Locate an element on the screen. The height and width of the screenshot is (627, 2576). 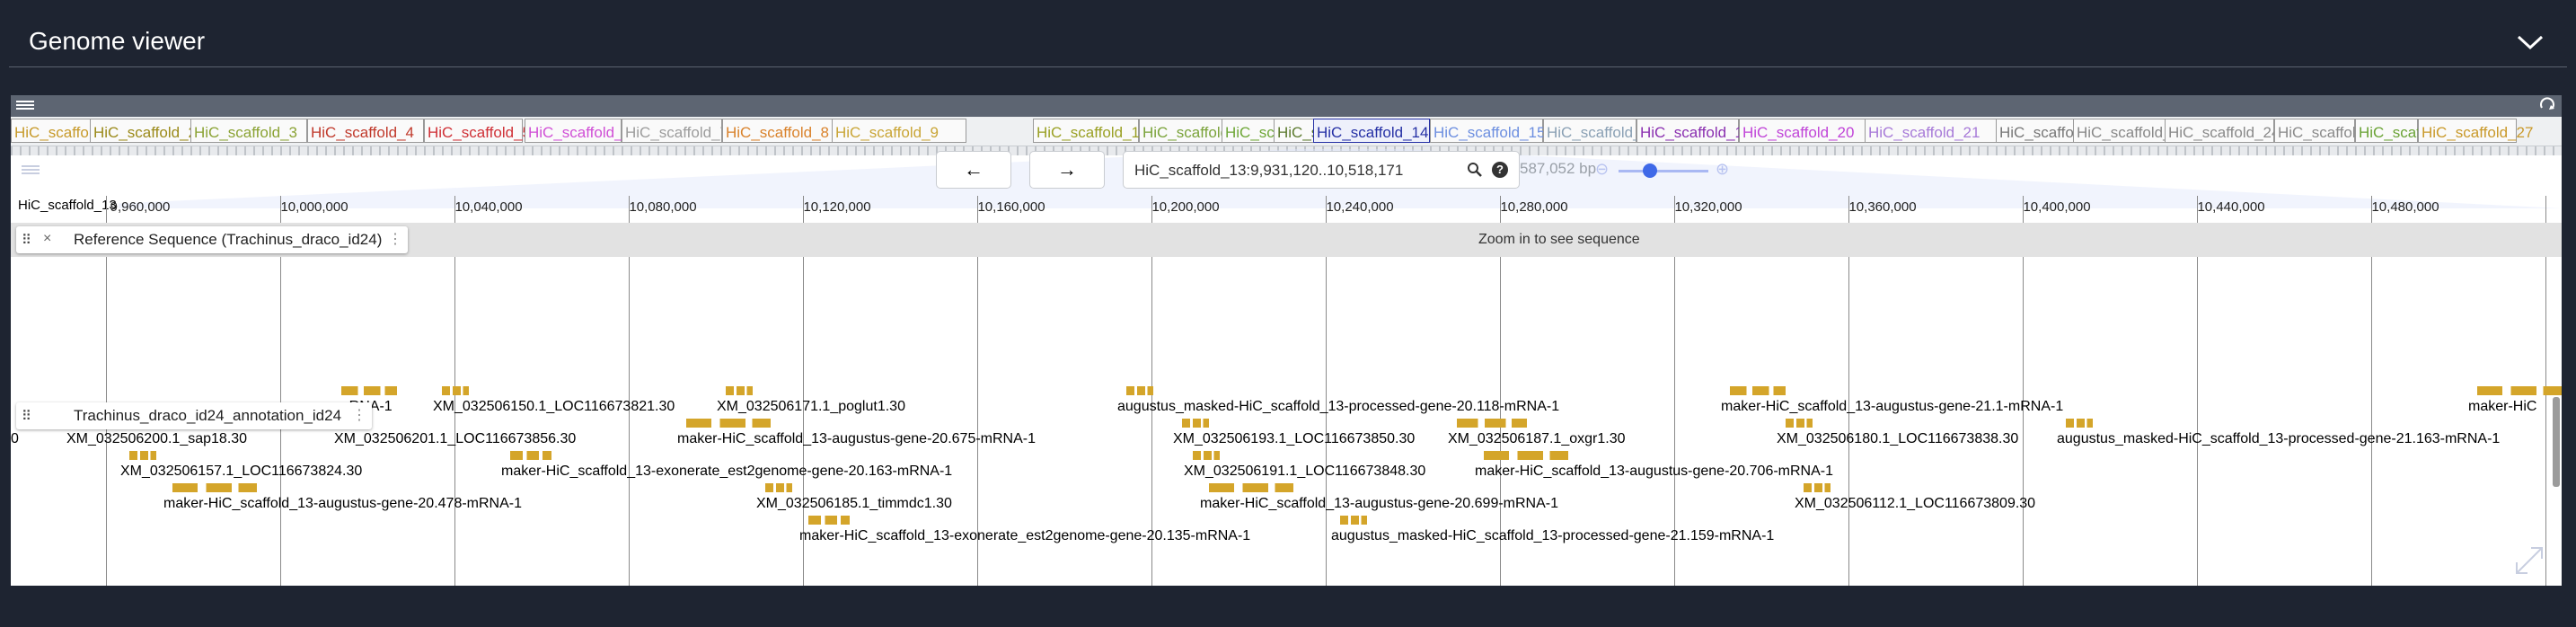
arrow-left-icon: ← is located at coordinates (974, 169).